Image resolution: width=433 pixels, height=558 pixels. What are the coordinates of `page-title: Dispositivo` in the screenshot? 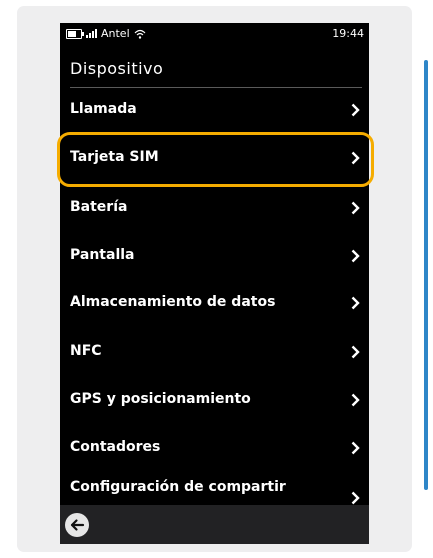 It's located at (117, 68).